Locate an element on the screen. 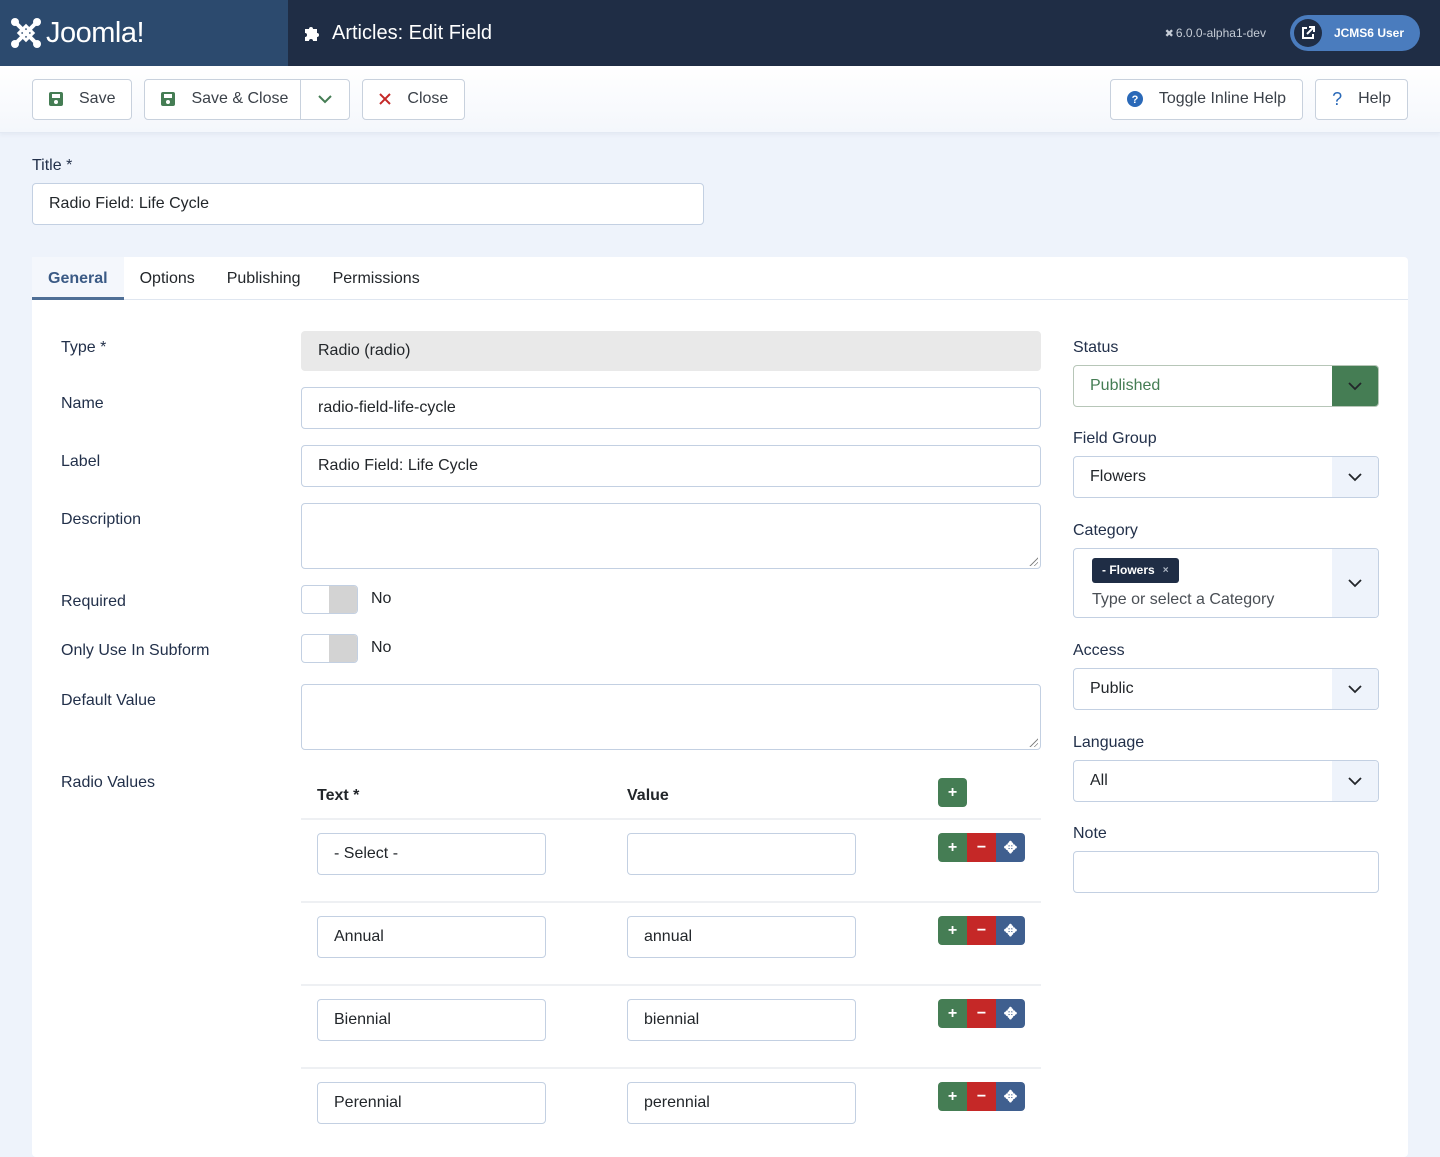 The image size is (1440, 1157). tab-permissions: Permissions is located at coordinates (376, 278).